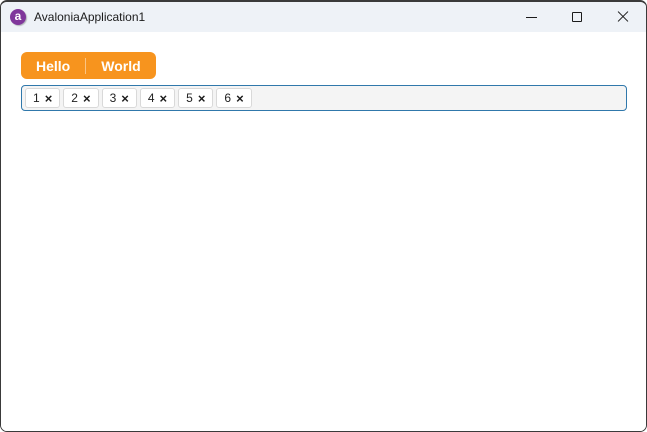 This screenshot has width=647, height=432. I want to click on tab-strip: Hello World, so click(88, 65).